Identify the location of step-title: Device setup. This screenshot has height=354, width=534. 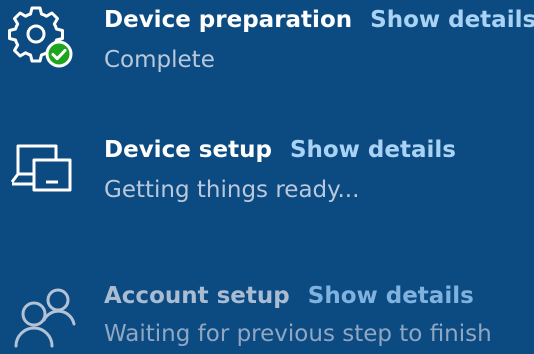
(188, 150).